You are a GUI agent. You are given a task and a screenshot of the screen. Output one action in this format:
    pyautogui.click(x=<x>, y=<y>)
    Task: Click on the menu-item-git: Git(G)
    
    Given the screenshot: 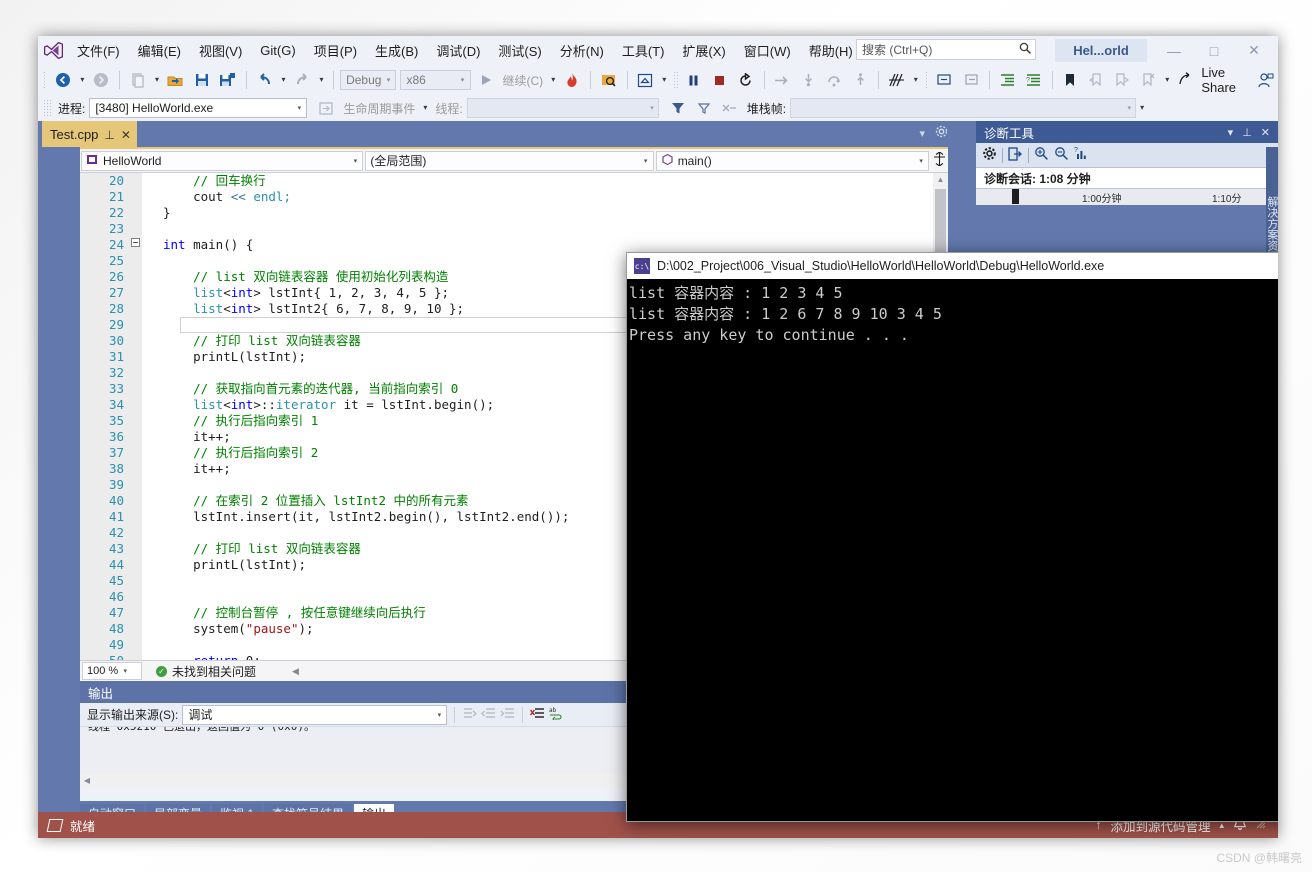 What is the action you would take?
    pyautogui.click(x=277, y=50)
    